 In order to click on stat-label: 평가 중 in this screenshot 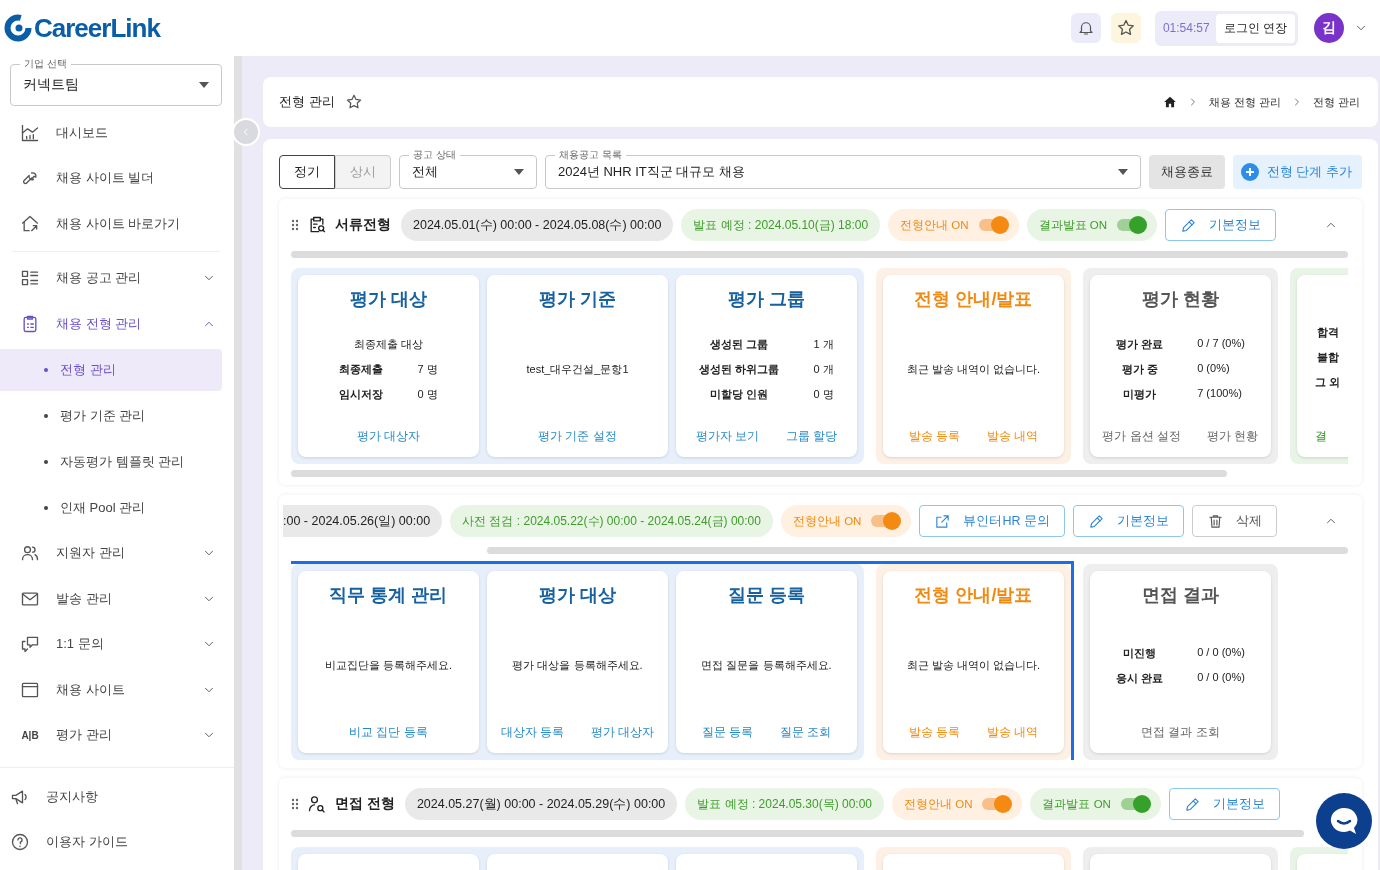, I will do `click(1139, 369)`.